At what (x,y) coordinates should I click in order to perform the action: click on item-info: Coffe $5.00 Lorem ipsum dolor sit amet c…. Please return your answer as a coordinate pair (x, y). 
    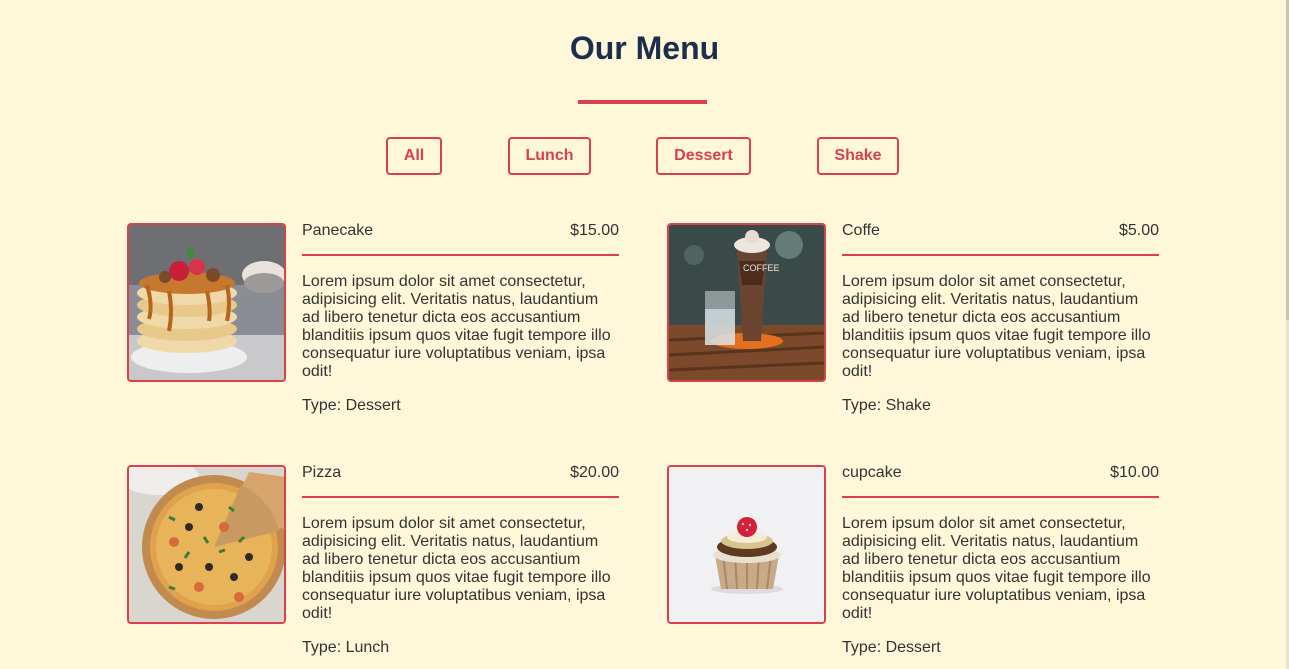
    Looking at the image, I should click on (1000, 318).